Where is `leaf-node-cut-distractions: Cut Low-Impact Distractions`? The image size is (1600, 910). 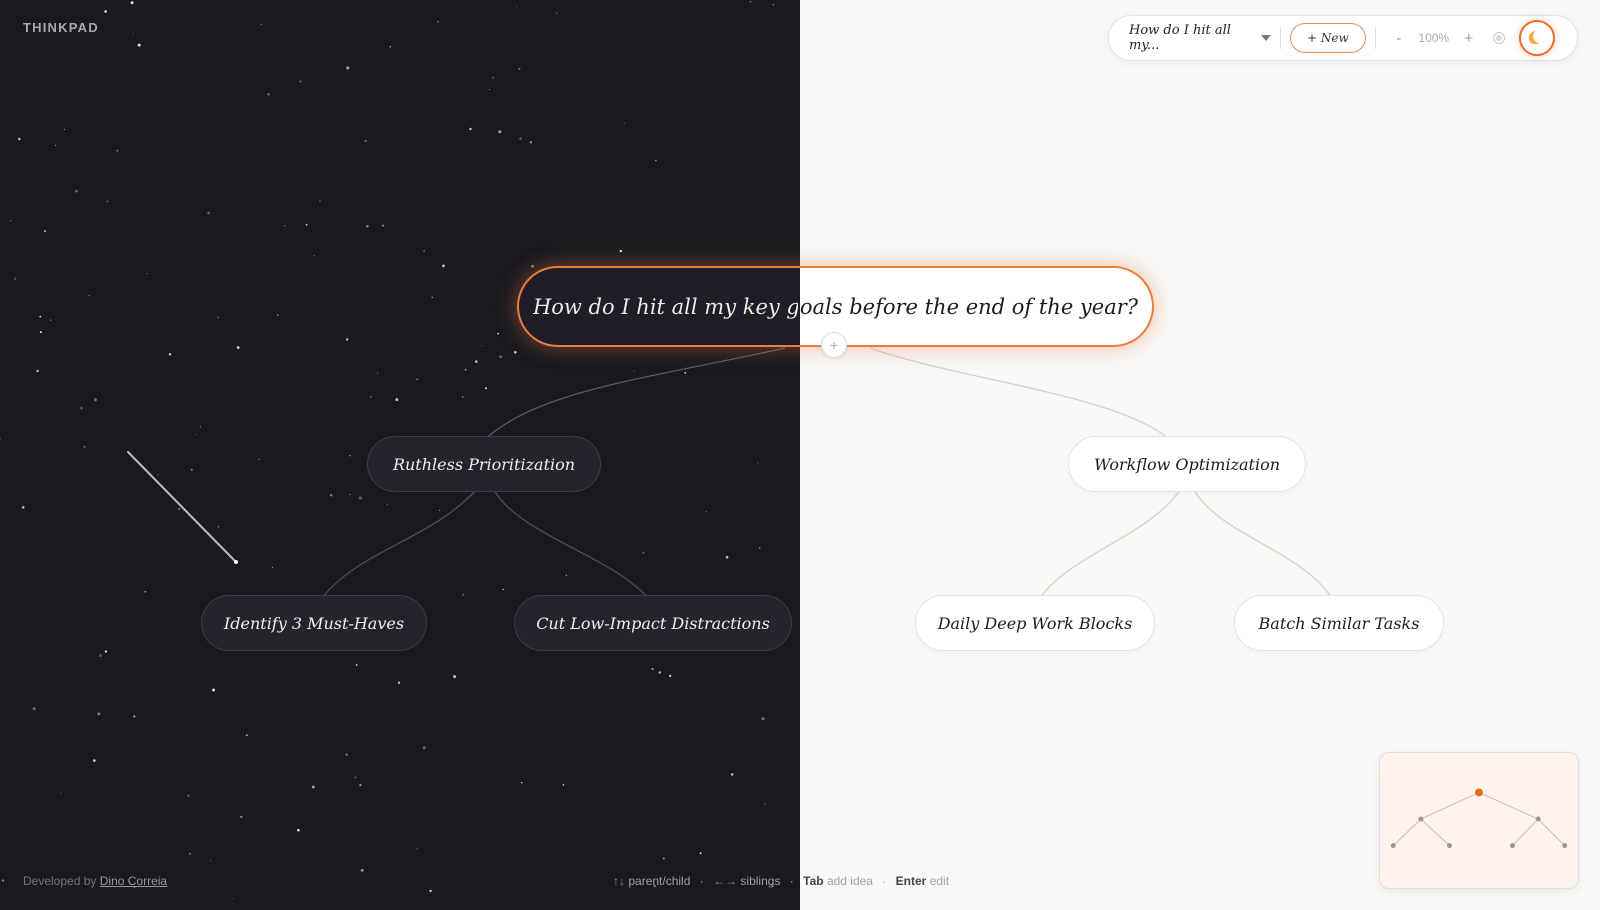 leaf-node-cut-distractions: Cut Low-Impact Distractions is located at coordinates (653, 623).